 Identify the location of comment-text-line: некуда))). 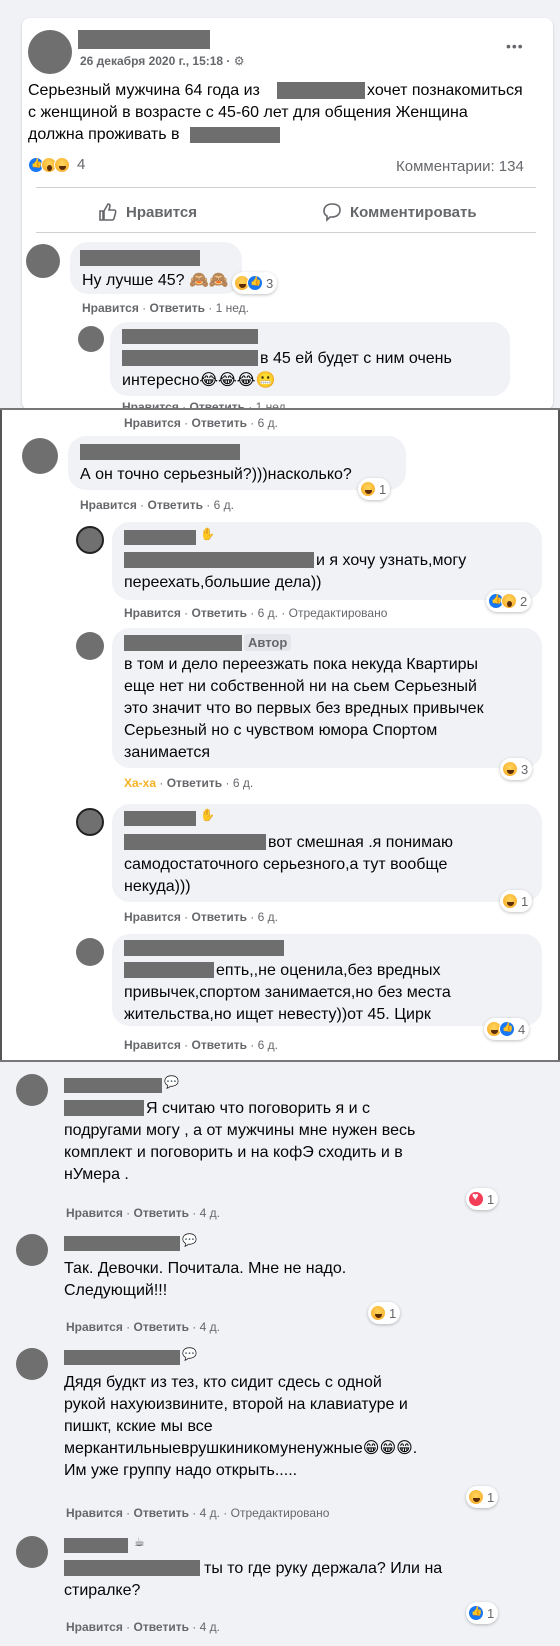
(157, 886).